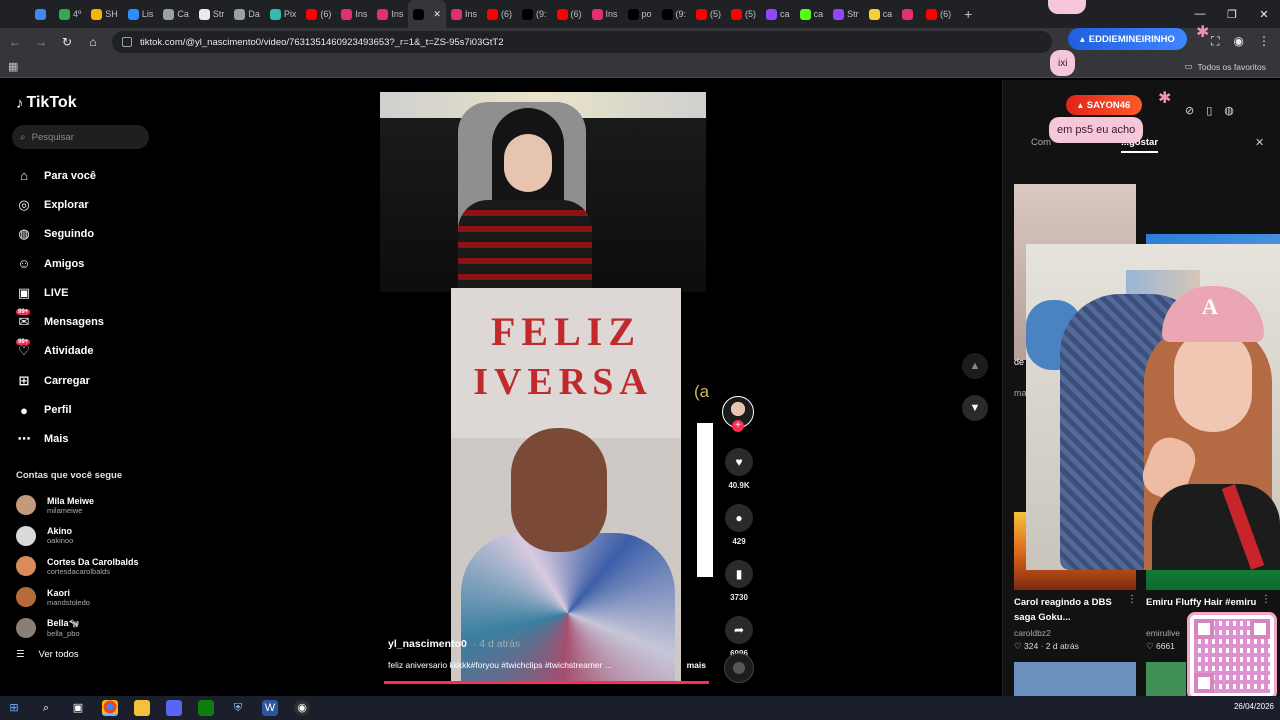  What do you see at coordinates (1264, 41) in the screenshot?
I see `menu-kebab-icon: ⋮` at bounding box center [1264, 41].